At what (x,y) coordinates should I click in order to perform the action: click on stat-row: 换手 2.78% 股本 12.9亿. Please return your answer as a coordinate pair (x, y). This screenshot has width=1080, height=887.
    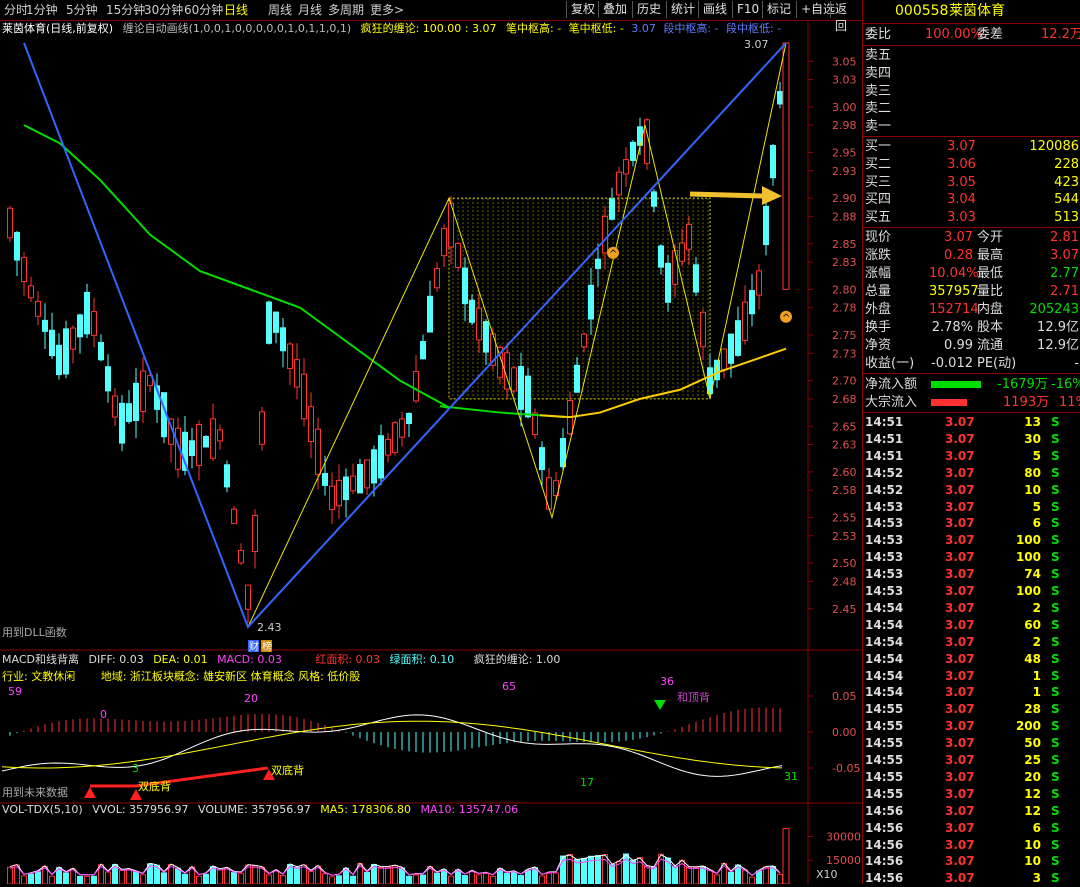
    Looking at the image, I should click on (972, 327).